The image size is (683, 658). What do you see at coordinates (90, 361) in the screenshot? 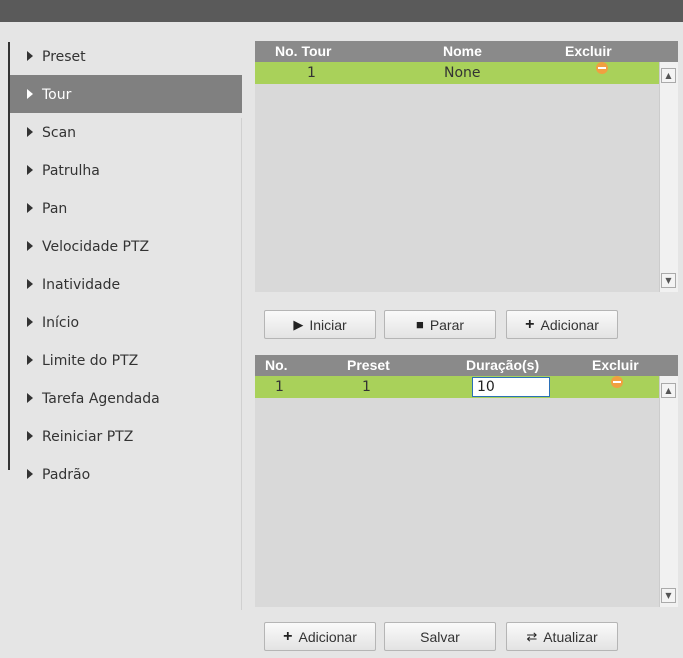
I see `sidebar-item-label: Limite do PTZ` at bounding box center [90, 361].